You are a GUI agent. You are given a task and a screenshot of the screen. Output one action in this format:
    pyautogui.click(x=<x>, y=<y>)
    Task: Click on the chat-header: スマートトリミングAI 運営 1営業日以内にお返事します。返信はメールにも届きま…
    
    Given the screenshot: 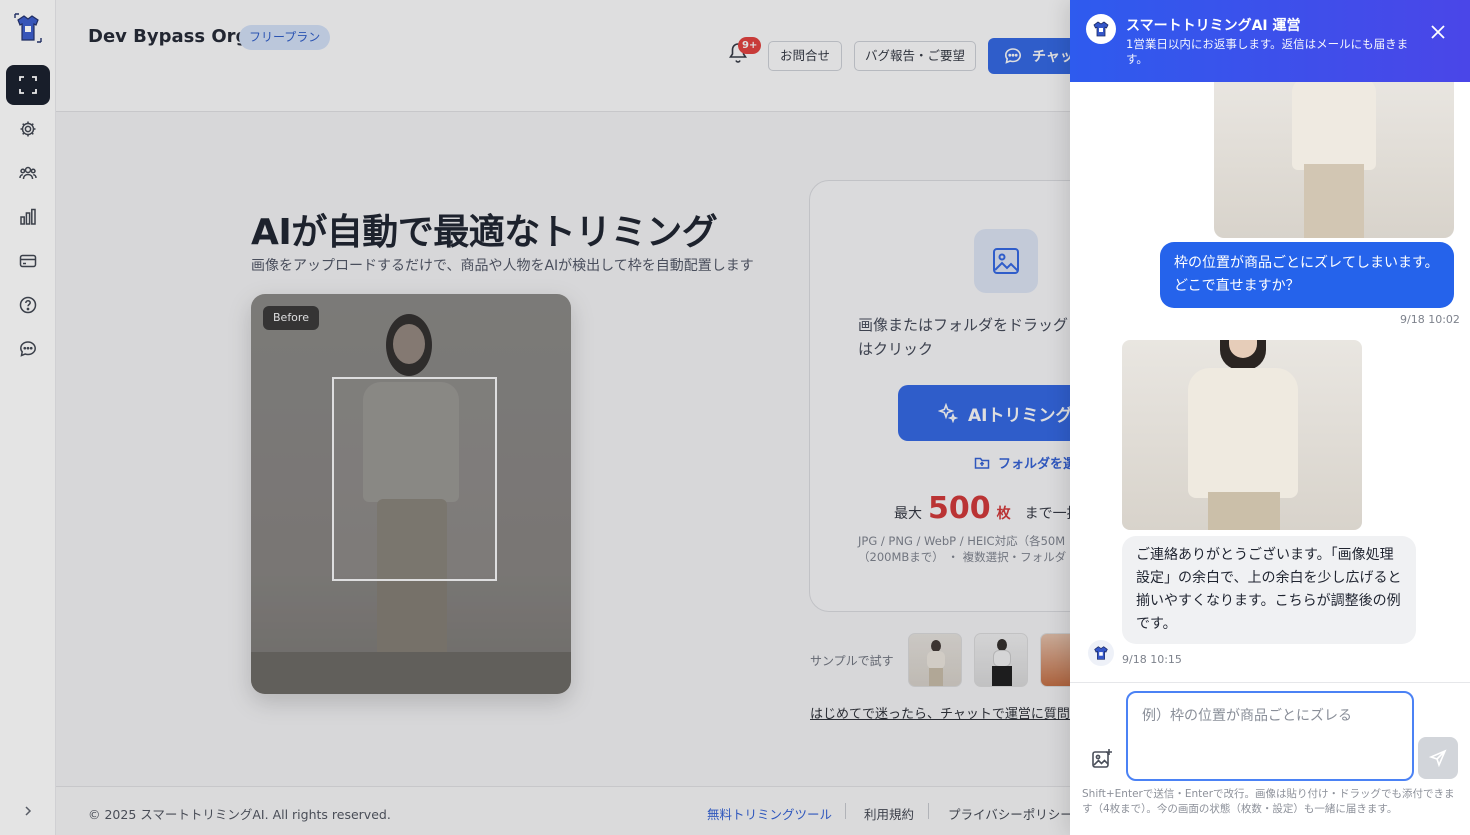 What is the action you would take?
    pyautogui.click(x=1270, y=41)
    